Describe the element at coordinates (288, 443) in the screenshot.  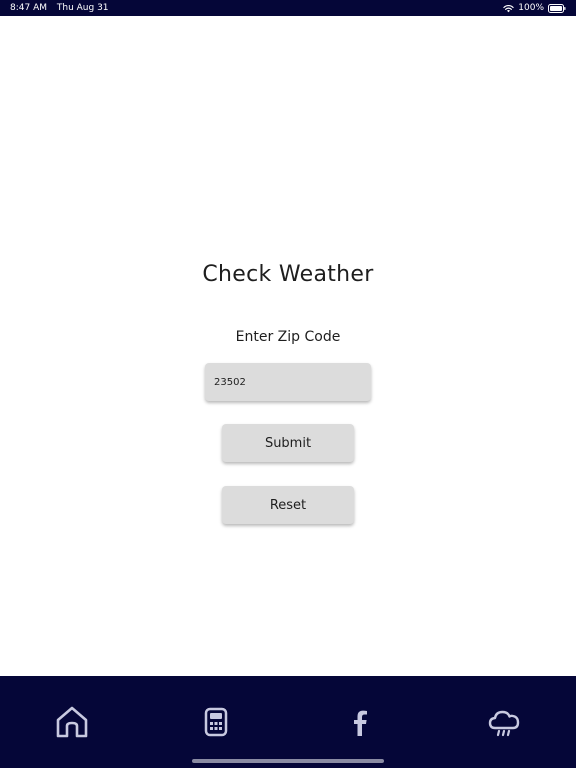
I see `submit-button: Submit` at that location.